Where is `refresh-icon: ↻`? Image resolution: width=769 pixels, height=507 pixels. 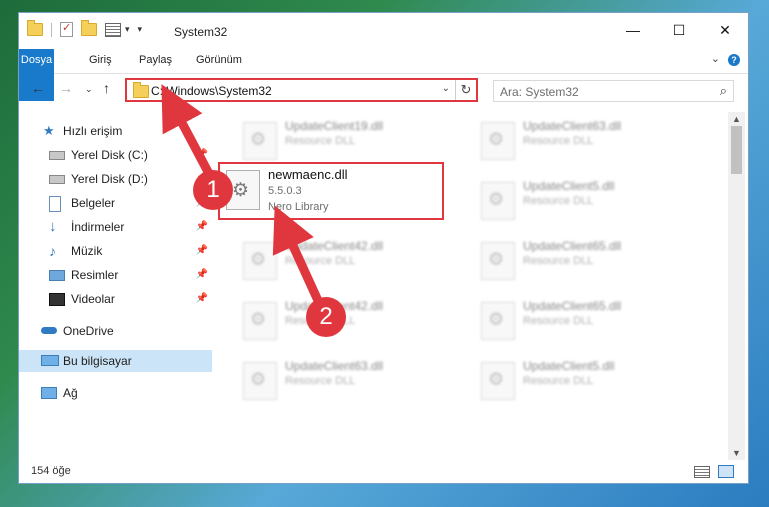
refresh-icon: ↻ is located at coordinates (465, 90).